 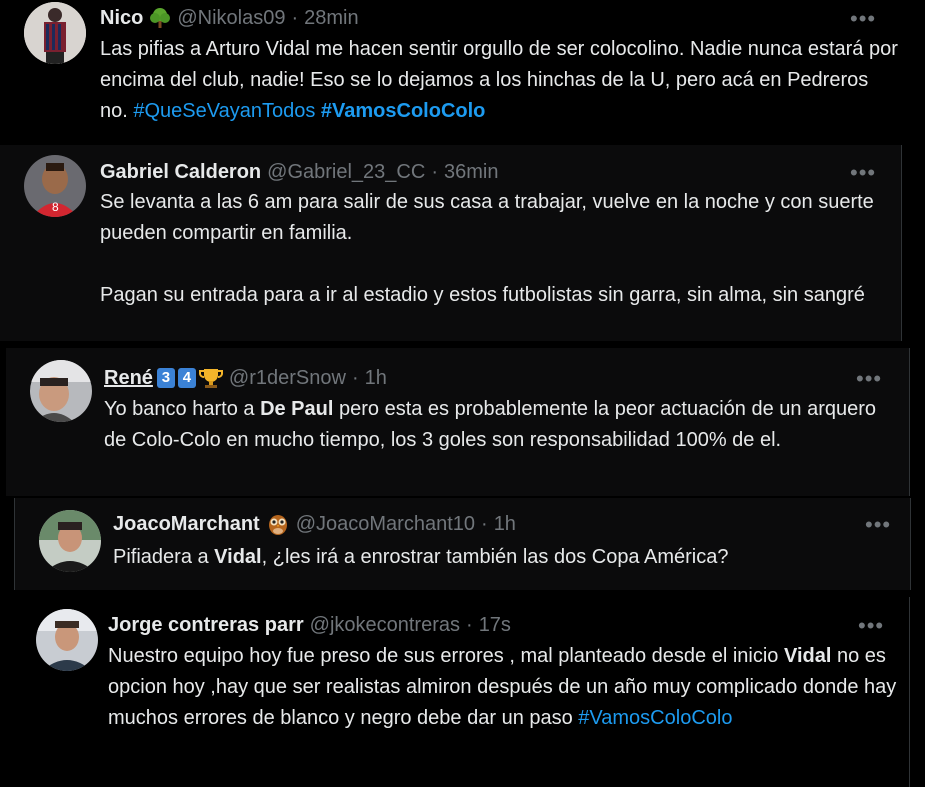 I want to click on display-name: Jorge contreras parr, so click(x=206, y=625).